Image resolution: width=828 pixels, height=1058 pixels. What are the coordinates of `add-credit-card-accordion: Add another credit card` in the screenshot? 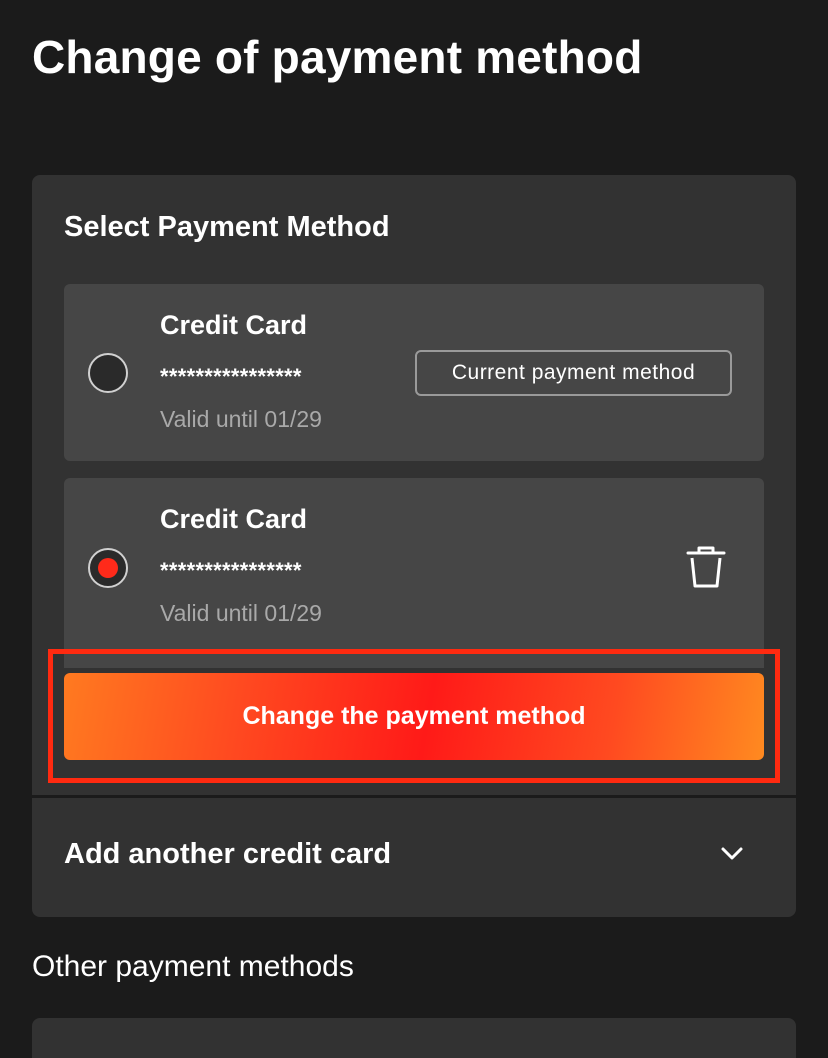 It's located at (414, 857).